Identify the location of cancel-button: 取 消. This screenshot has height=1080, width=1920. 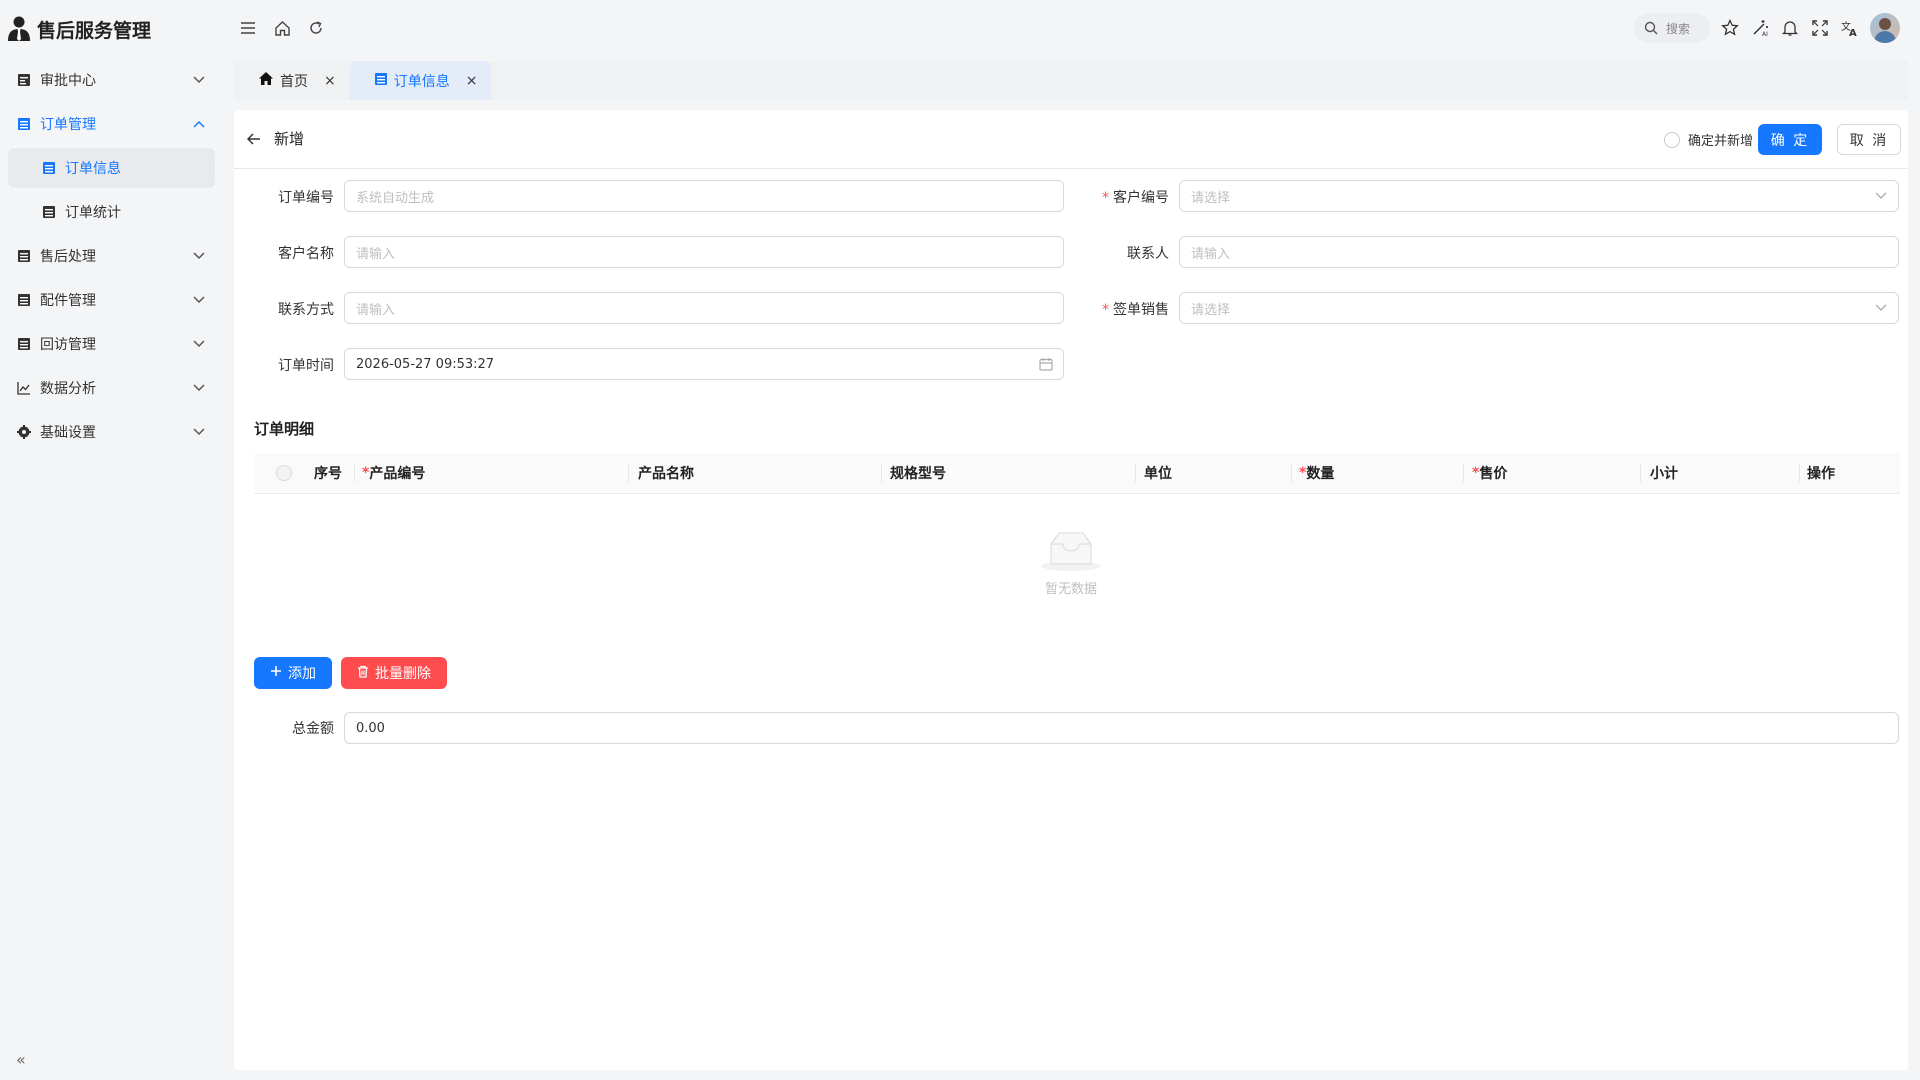
(1869, 139).